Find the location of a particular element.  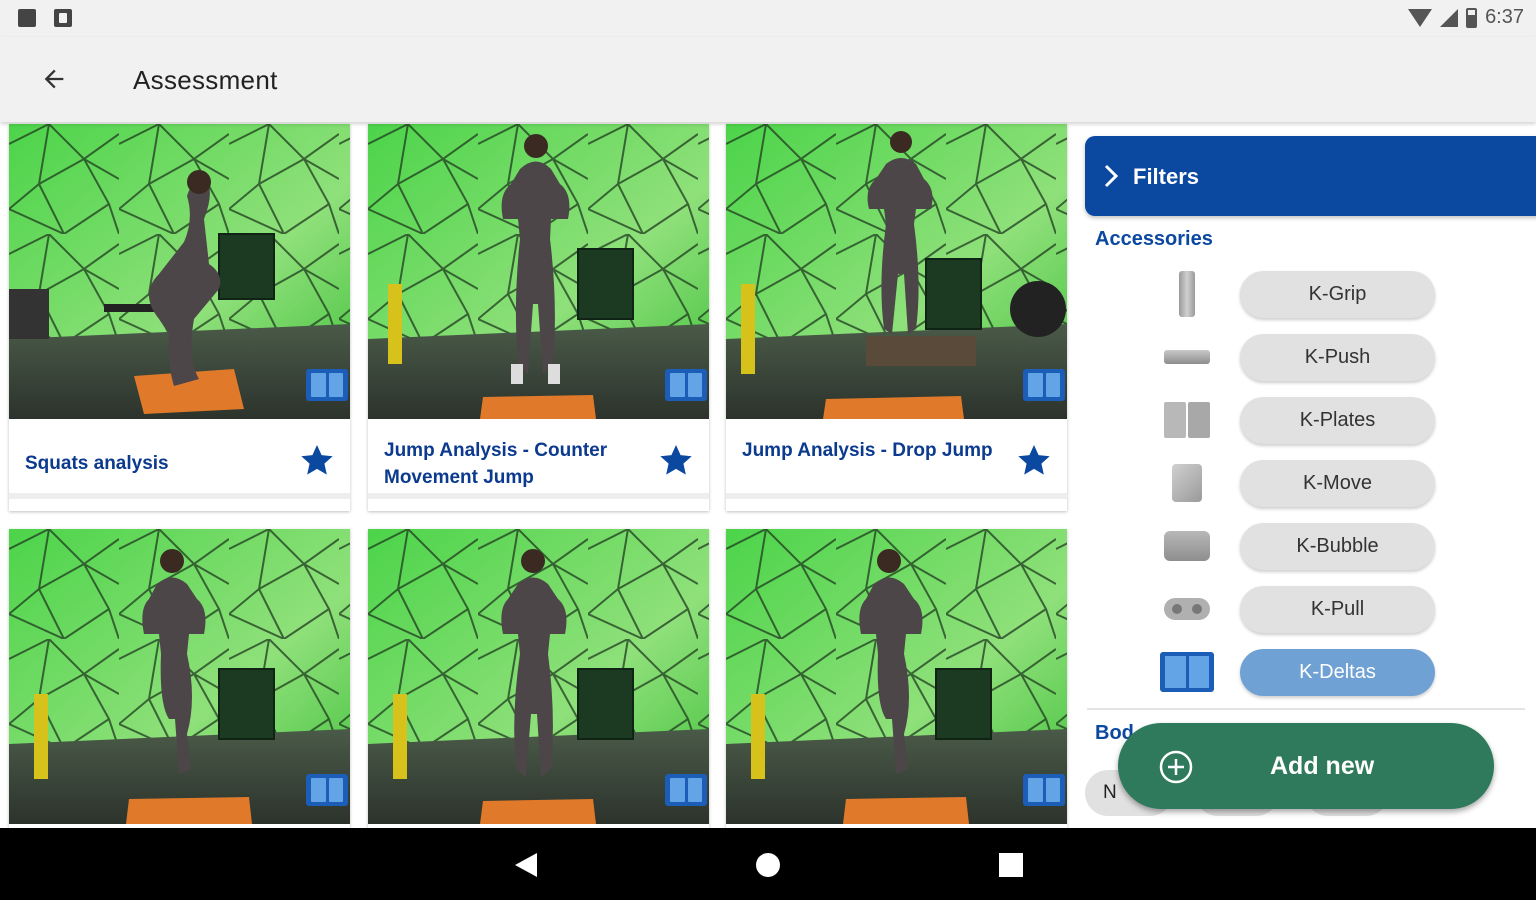

chevron-right-icon is located at coordinates (1111, 176).